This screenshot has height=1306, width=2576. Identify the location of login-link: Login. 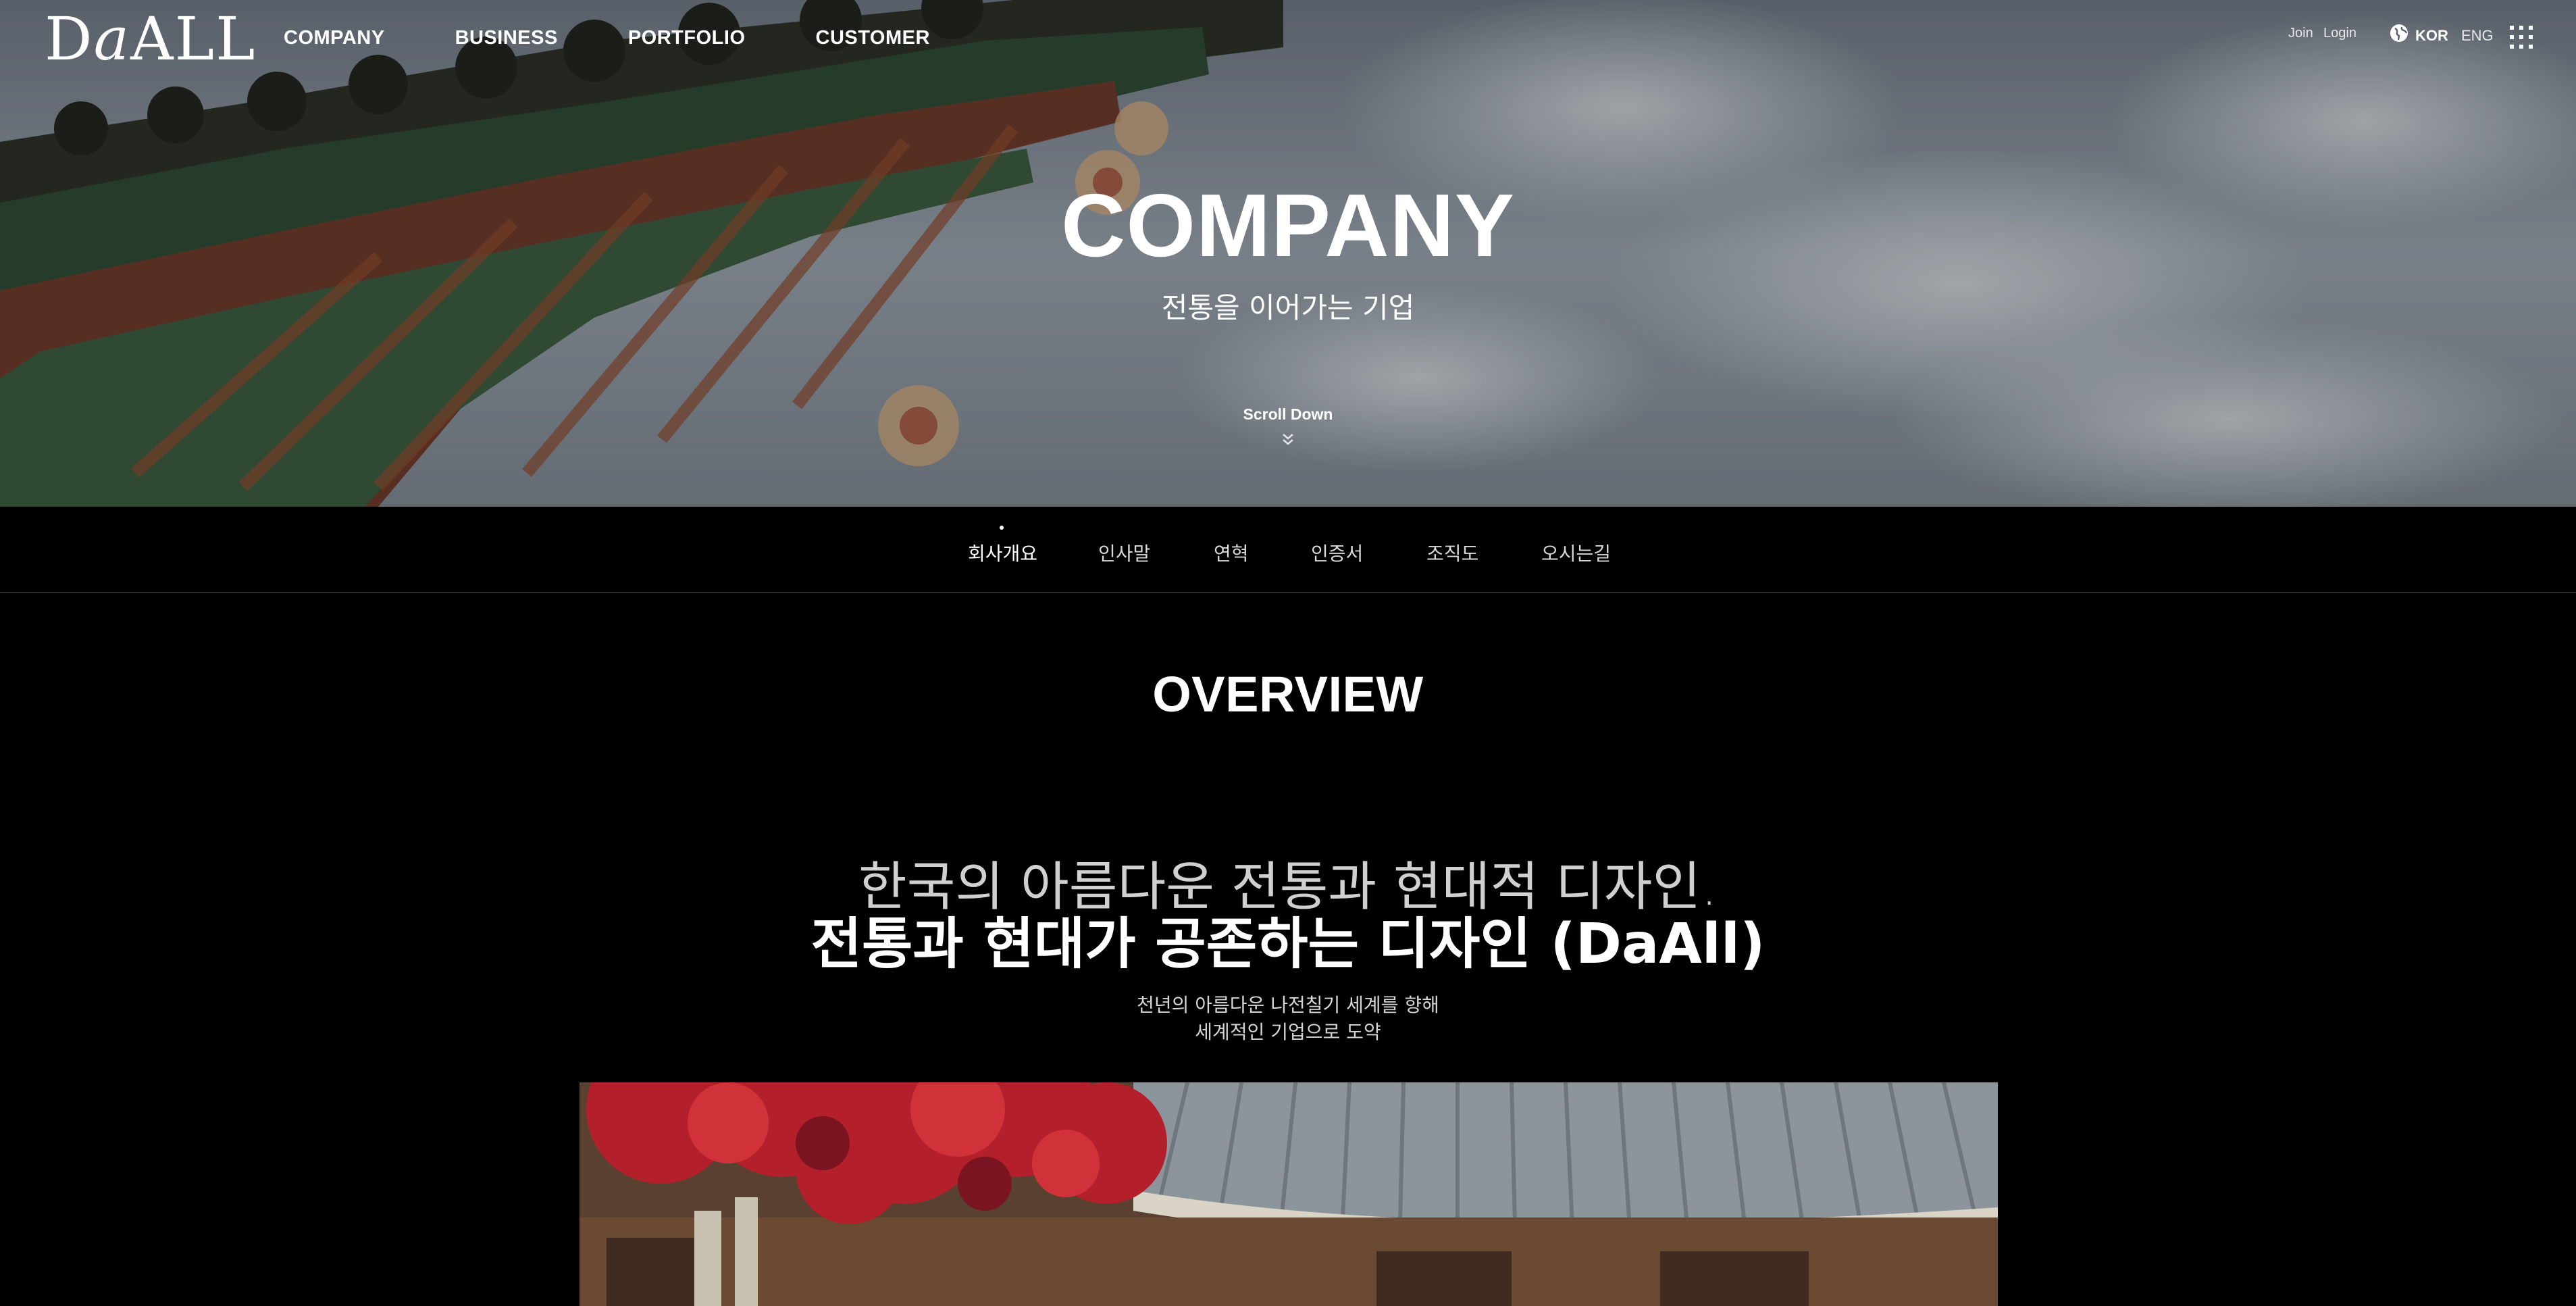
(2339, 33).